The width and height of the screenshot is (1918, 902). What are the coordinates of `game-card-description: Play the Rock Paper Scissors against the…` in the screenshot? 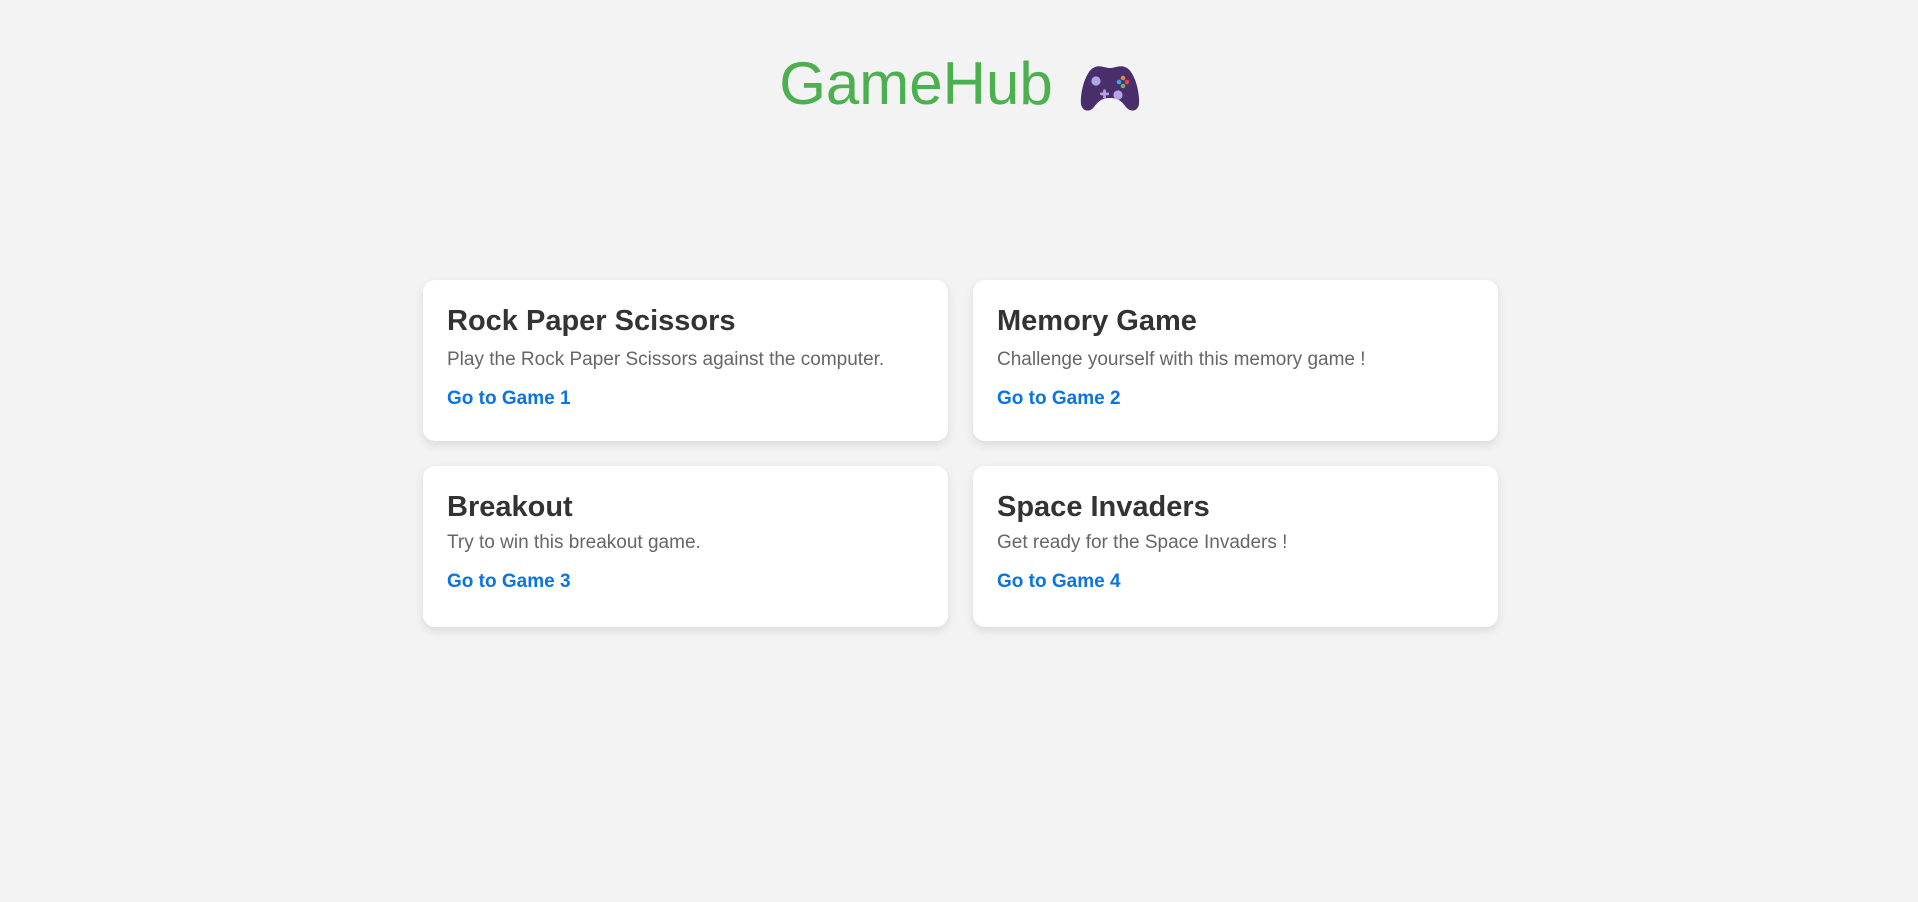 It's located at (666, 359).